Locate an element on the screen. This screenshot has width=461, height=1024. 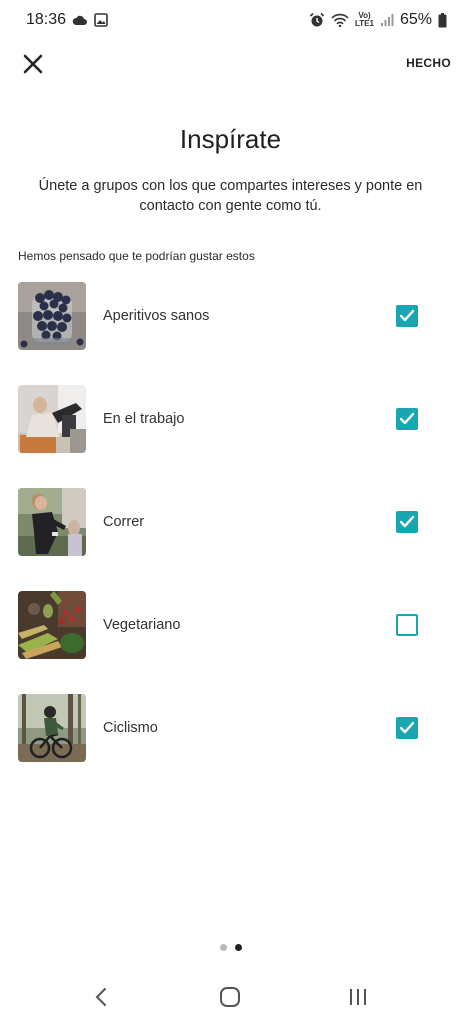
list-item-label: En el trabajo is located at coordinates (144, 419).